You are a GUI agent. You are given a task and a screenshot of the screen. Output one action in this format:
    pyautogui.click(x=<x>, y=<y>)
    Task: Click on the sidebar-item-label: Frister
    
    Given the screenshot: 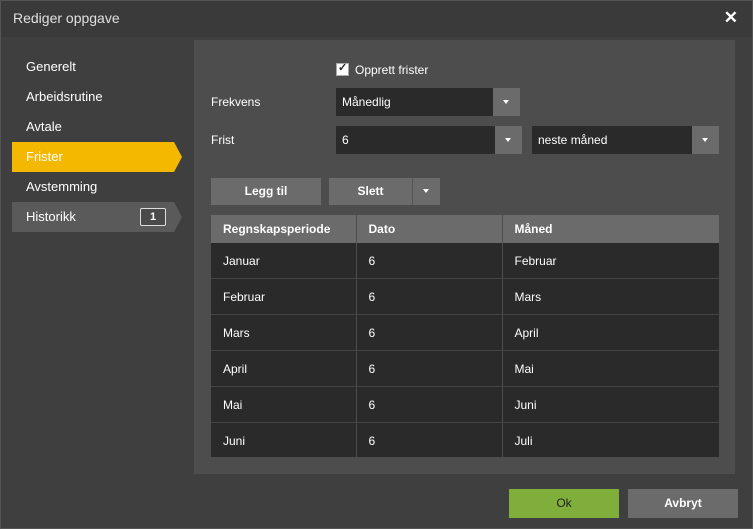 What is the action you would take?
    pyautogui.click(x=44, y=156)
    